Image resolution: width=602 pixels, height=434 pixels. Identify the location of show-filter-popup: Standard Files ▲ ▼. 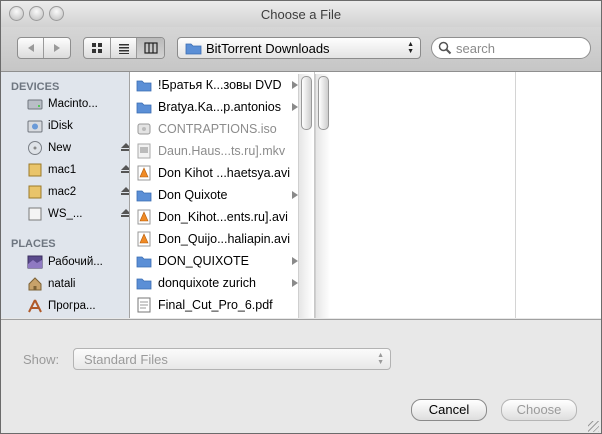
(232, 359).